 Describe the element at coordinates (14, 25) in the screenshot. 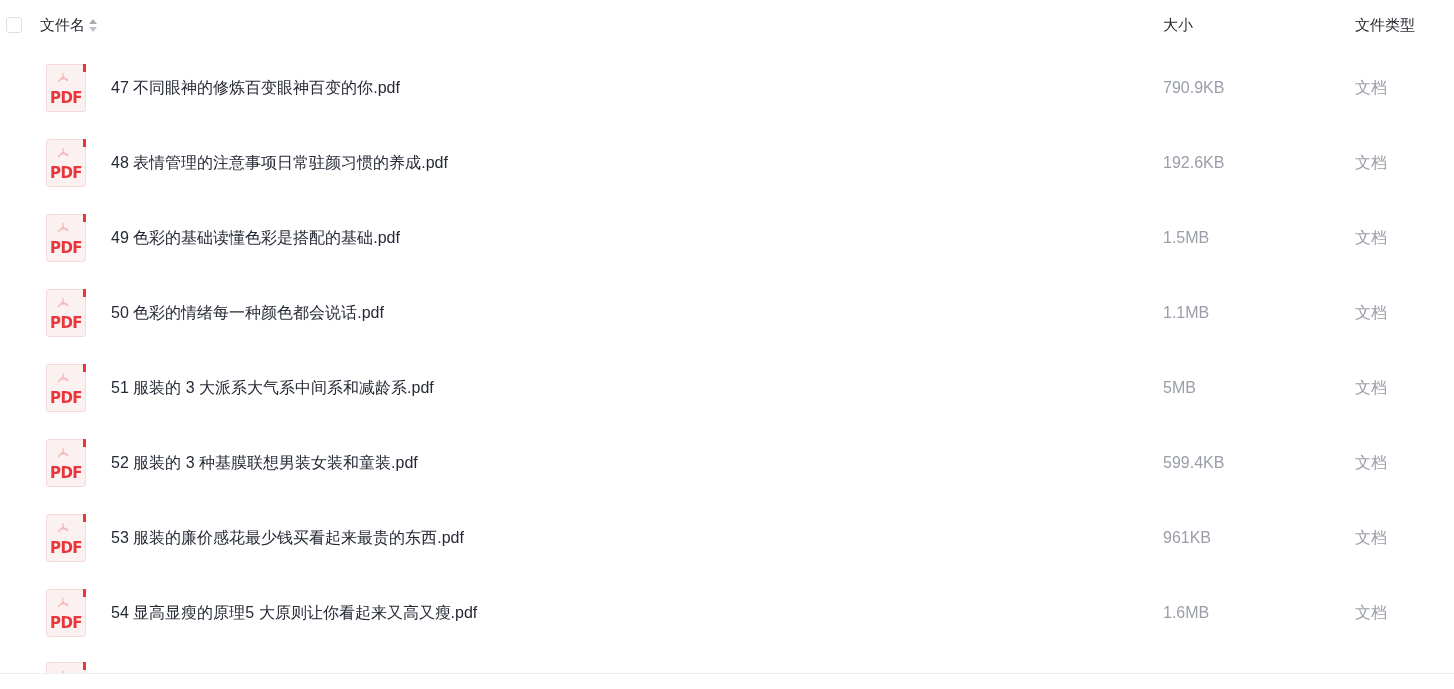

I see `select-all-checkbox` at that location.